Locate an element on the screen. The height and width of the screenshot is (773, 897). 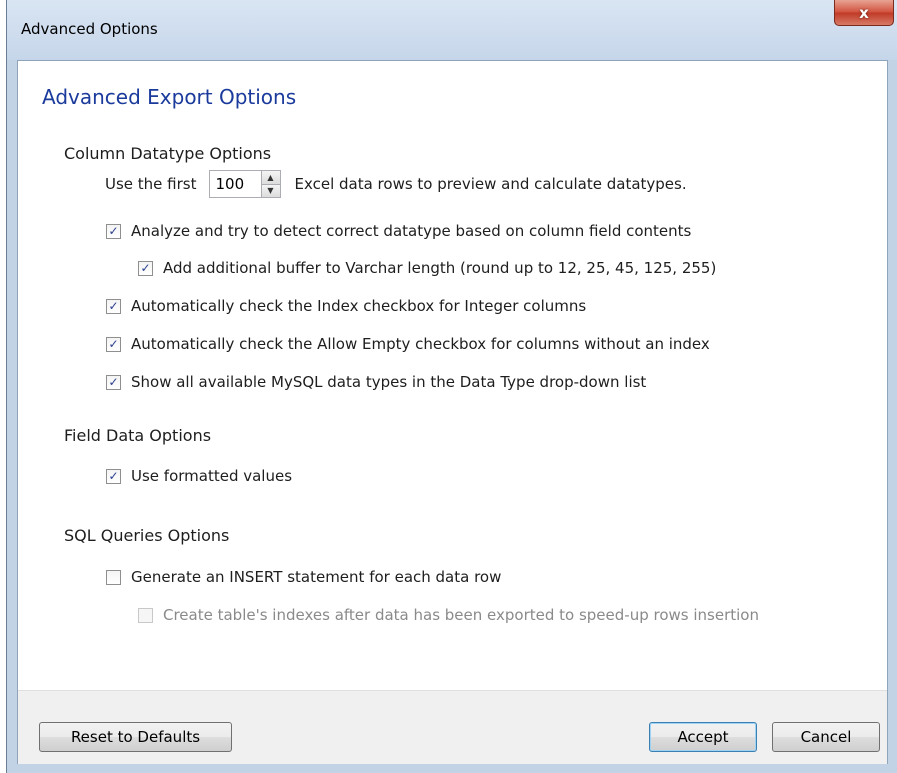
chevron-up-icon: ▲ is located at coordinates (270, 177).